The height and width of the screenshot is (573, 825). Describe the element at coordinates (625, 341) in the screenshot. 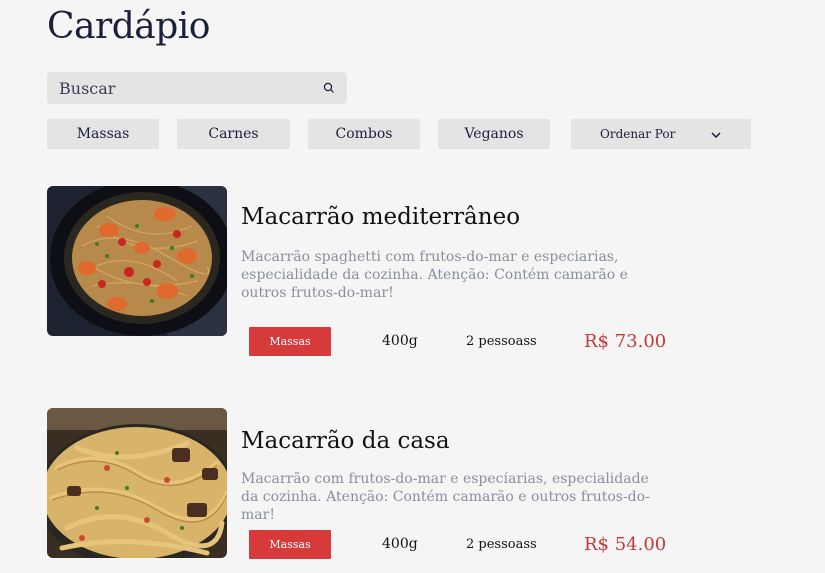

I see `dish-price: R$ 73.00` at that location.